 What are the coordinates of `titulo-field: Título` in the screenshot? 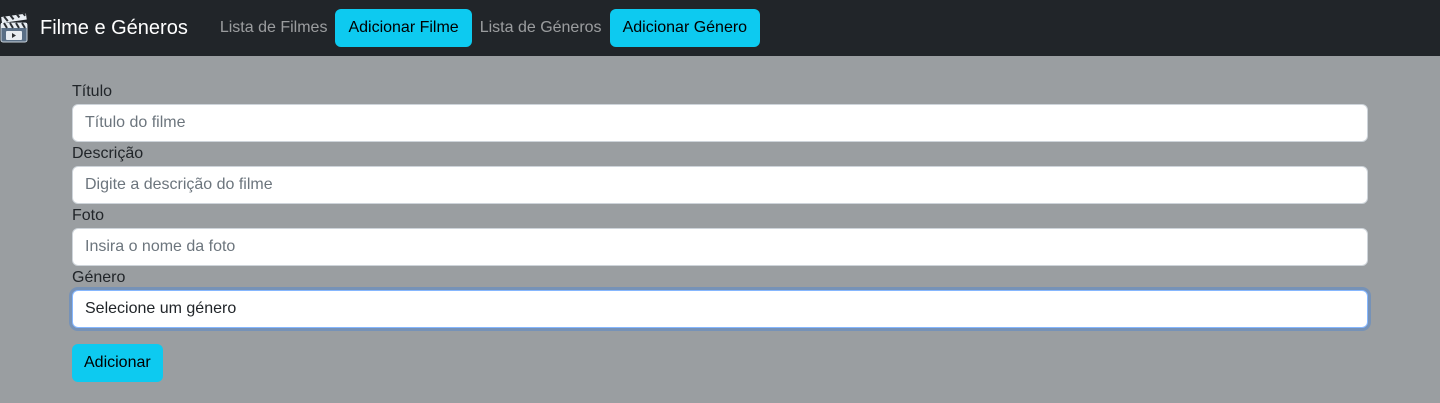 It's located at (720, 111).